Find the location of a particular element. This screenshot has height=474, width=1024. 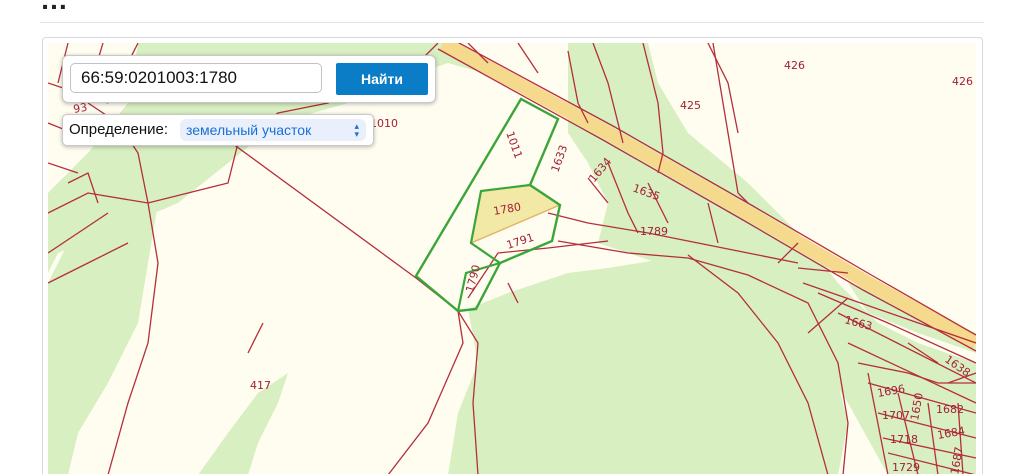

definition-selected-value: земельный участок is located at coordinates (249, 130).